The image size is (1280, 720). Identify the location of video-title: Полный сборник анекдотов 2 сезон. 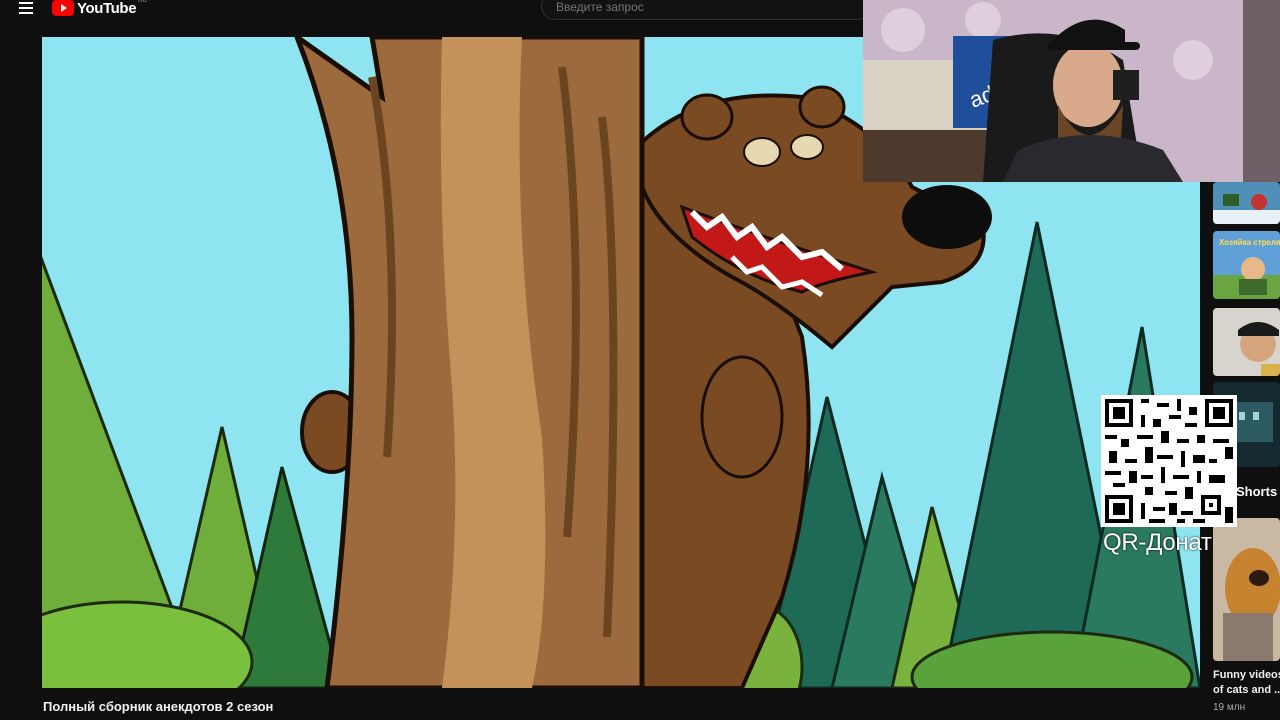
(158, 706).